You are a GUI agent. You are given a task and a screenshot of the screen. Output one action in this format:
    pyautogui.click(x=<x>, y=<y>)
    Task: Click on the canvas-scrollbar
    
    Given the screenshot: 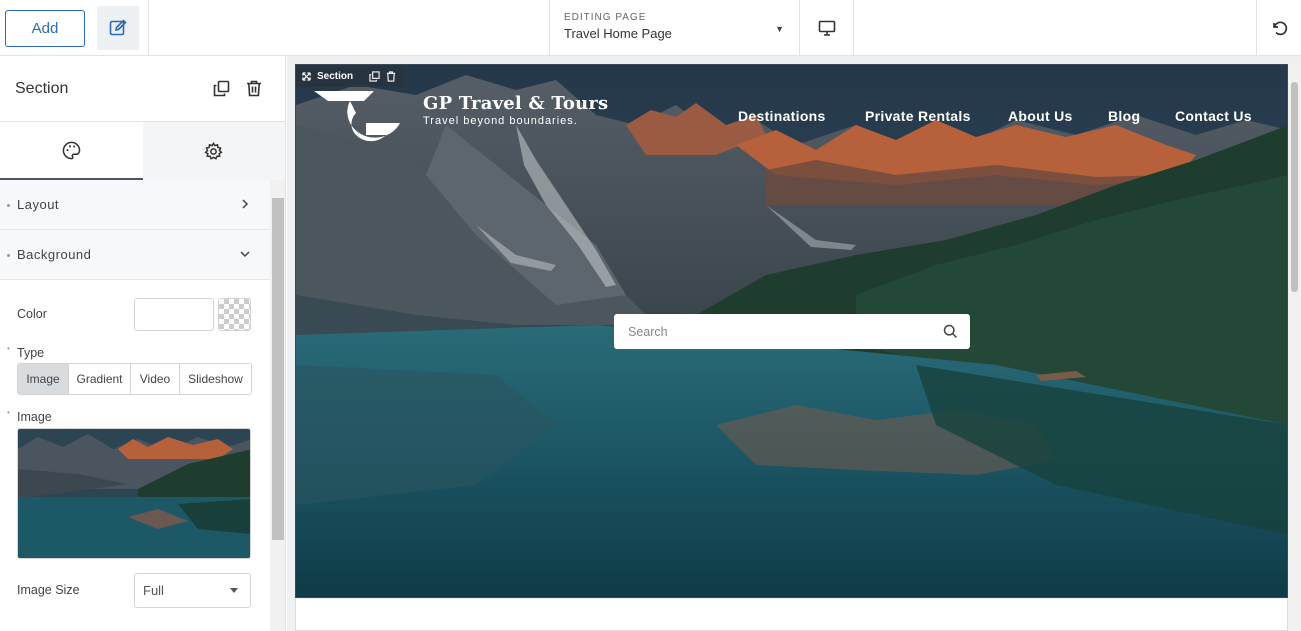 What is the action you would take?
    pyautogui.click(x=1294, y=347)
    